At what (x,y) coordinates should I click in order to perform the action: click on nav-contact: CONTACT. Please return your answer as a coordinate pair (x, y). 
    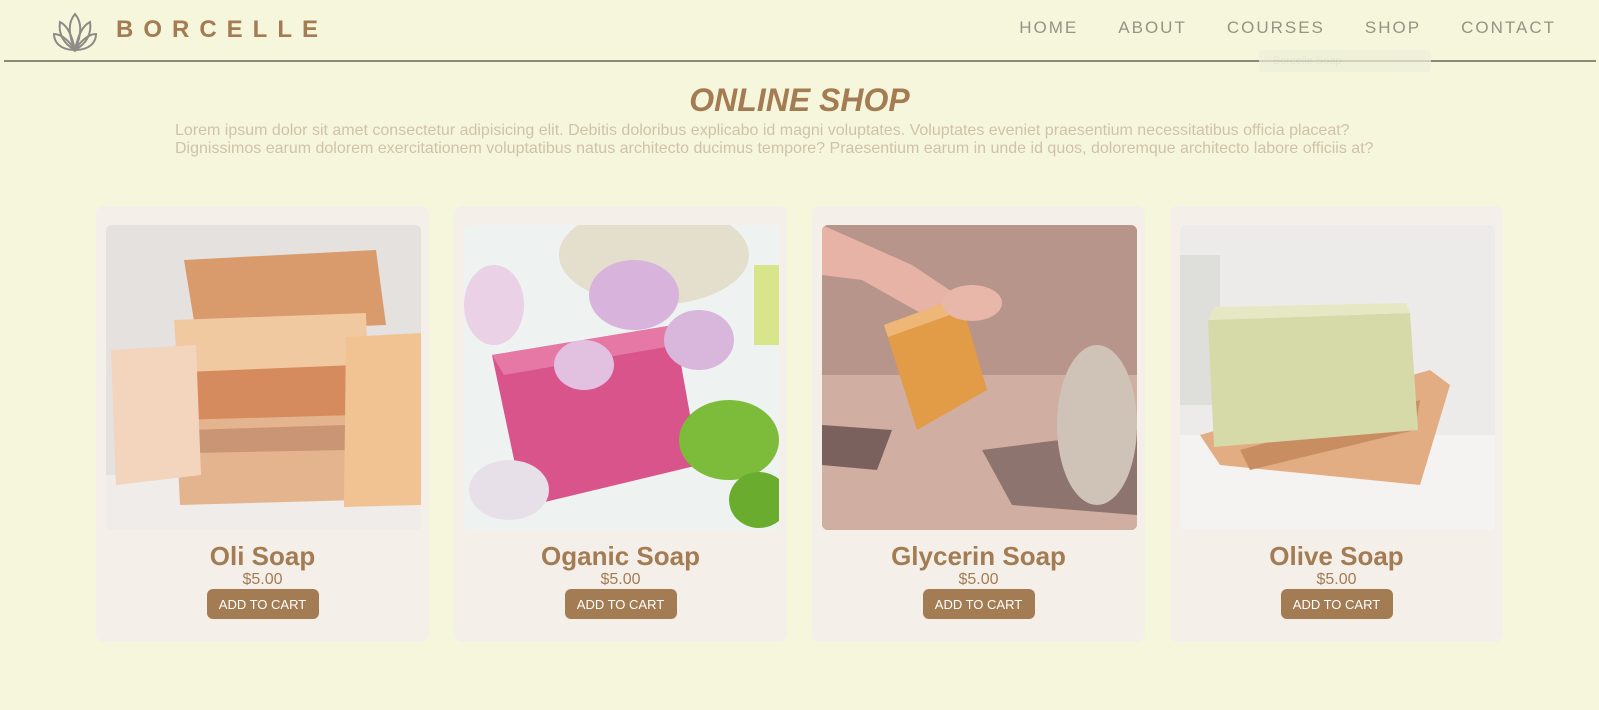
    Looking at the image, I should click on (1508, 28).